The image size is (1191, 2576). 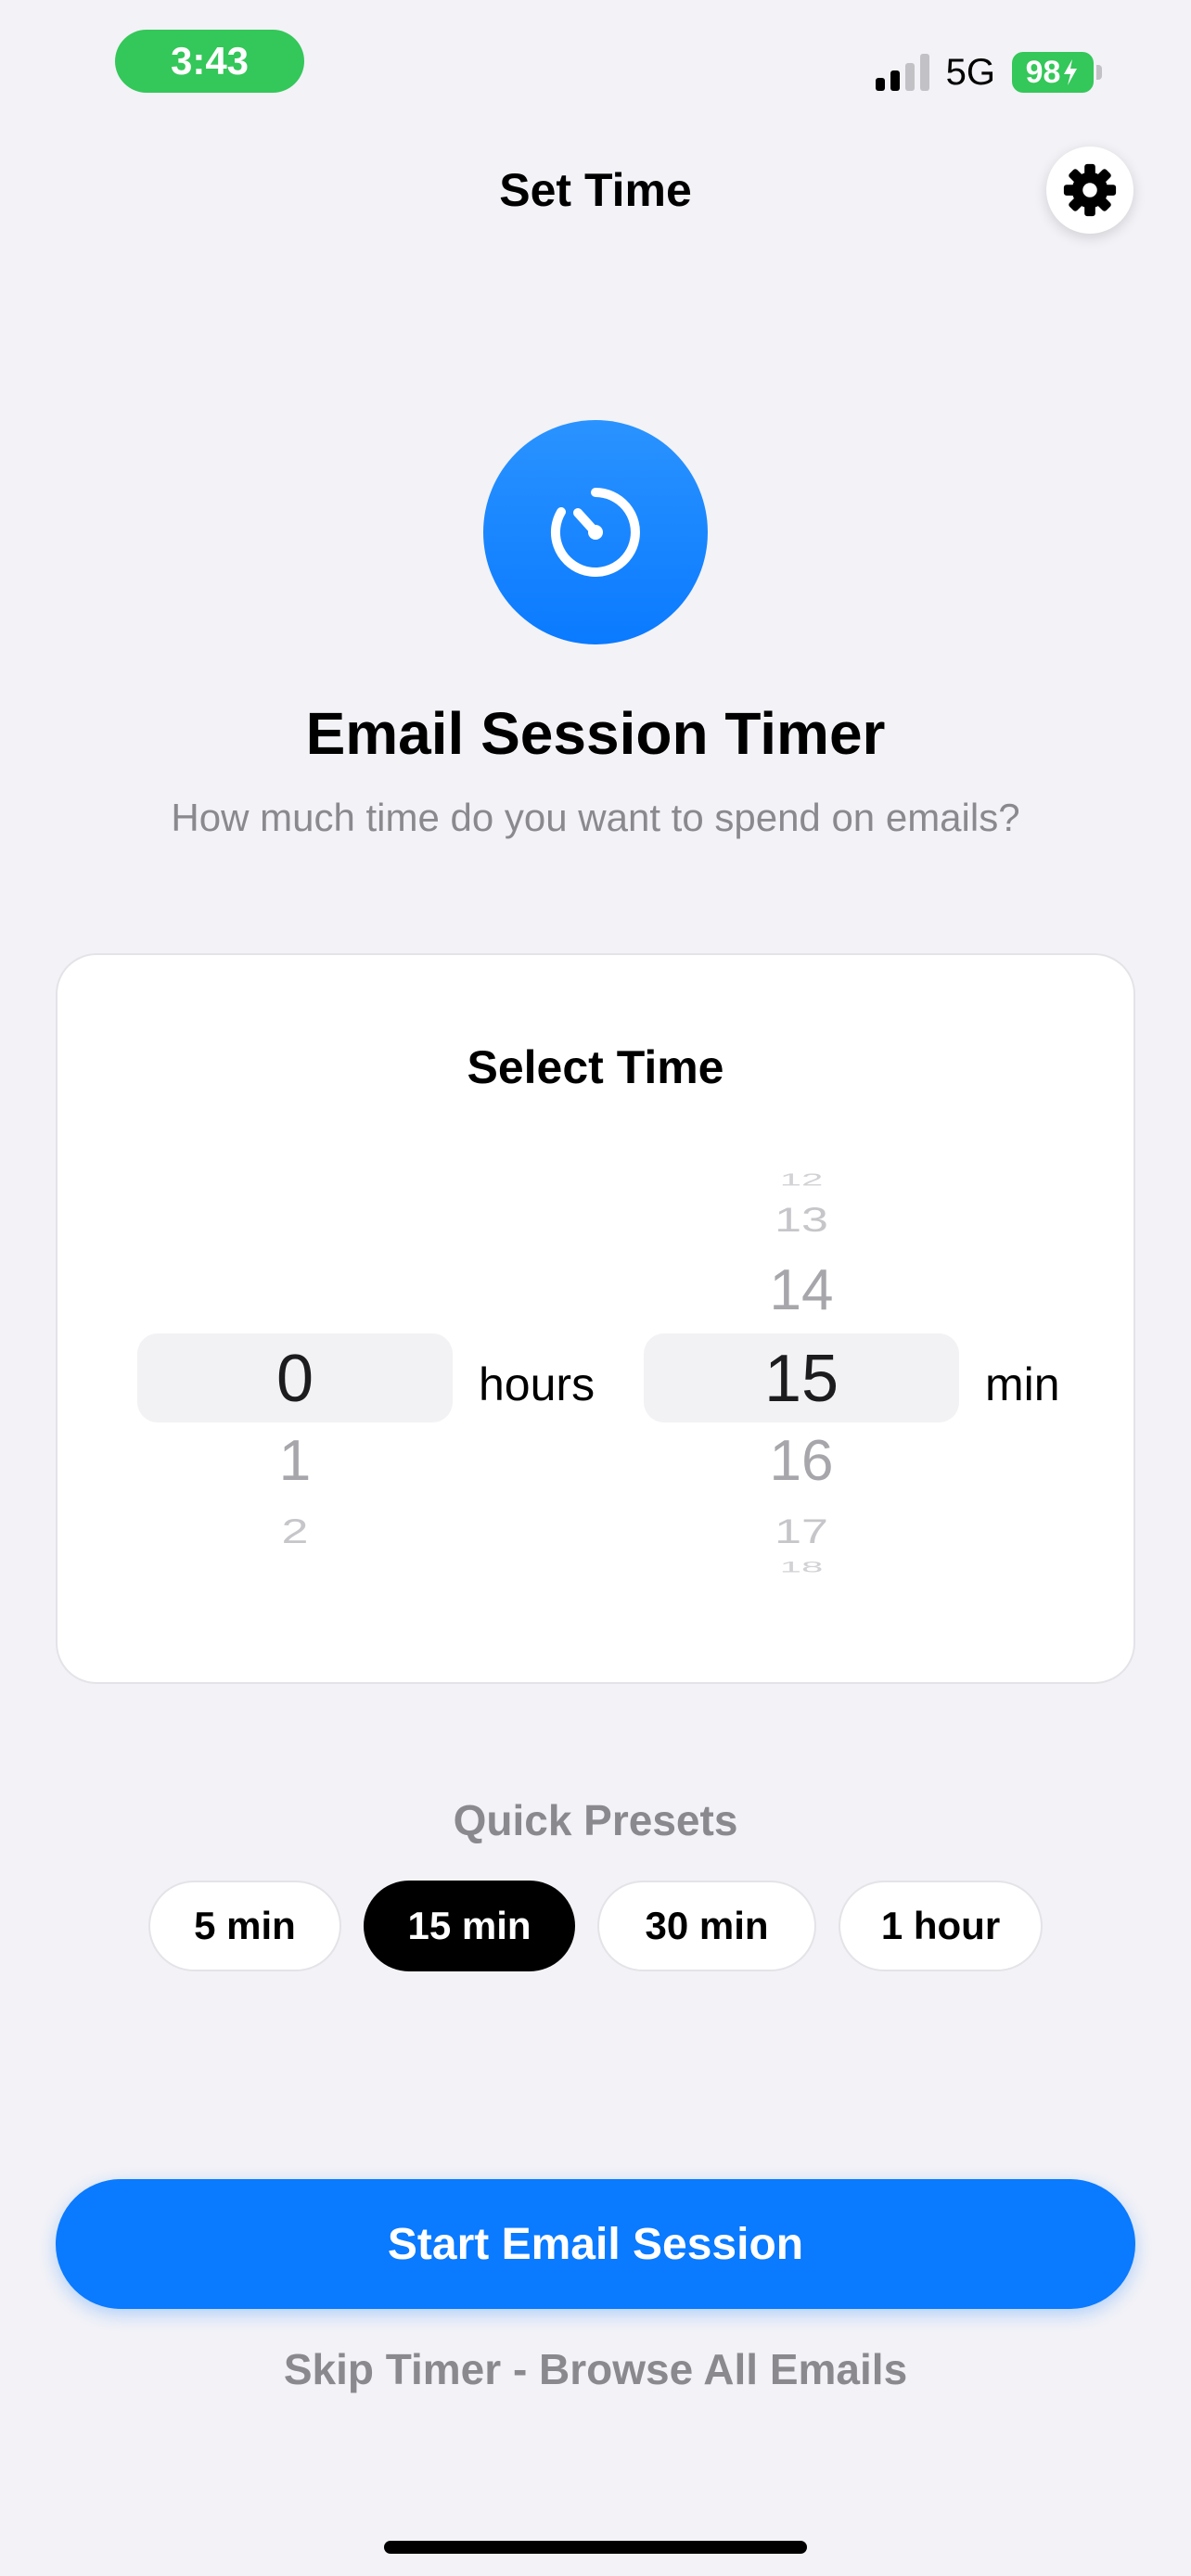 I want to click on preset-label: 30 min, so click(x=707, y=1926).